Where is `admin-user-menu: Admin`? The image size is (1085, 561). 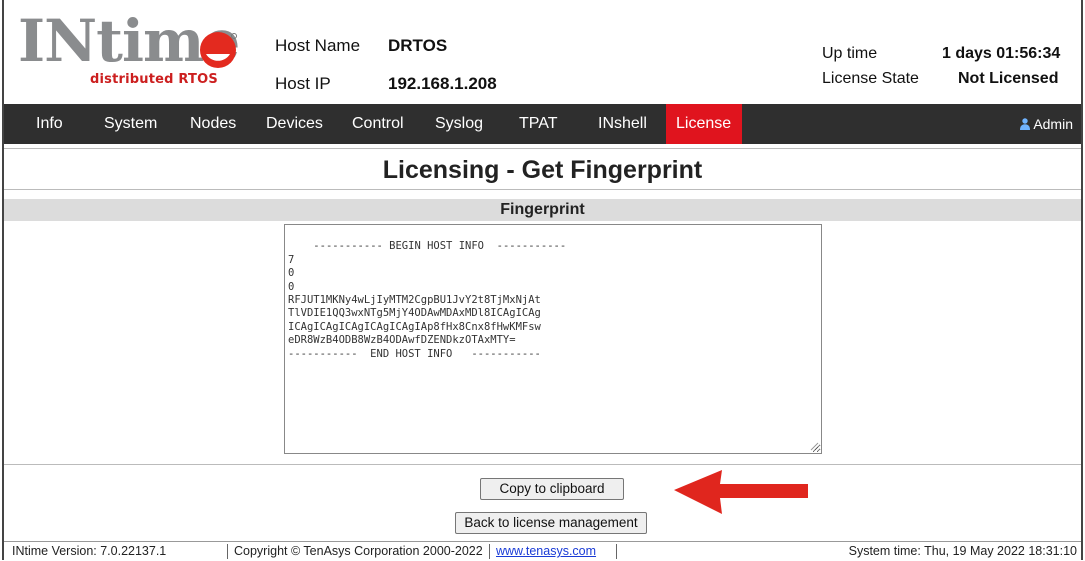 admin-user-menu: Admin is located at coordinates (1046, 124).